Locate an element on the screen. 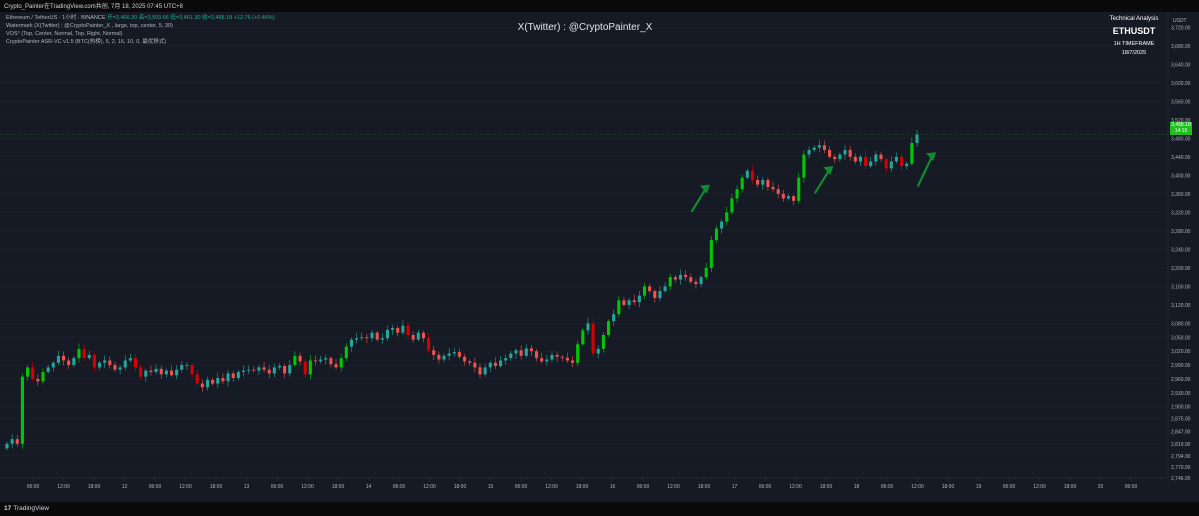 Image resolution: width=1199 pixels, height=516 pixels. y-tick-label: 3,320.00 is located at coordinates (1181, 213).